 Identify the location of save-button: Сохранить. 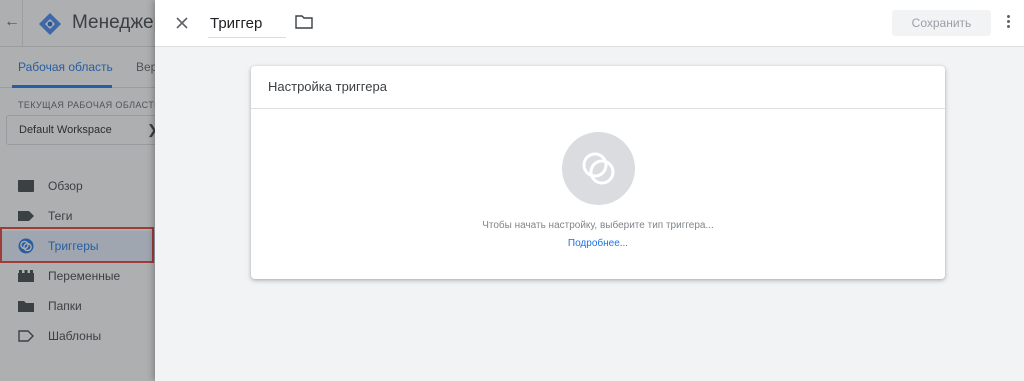
(941, 23).